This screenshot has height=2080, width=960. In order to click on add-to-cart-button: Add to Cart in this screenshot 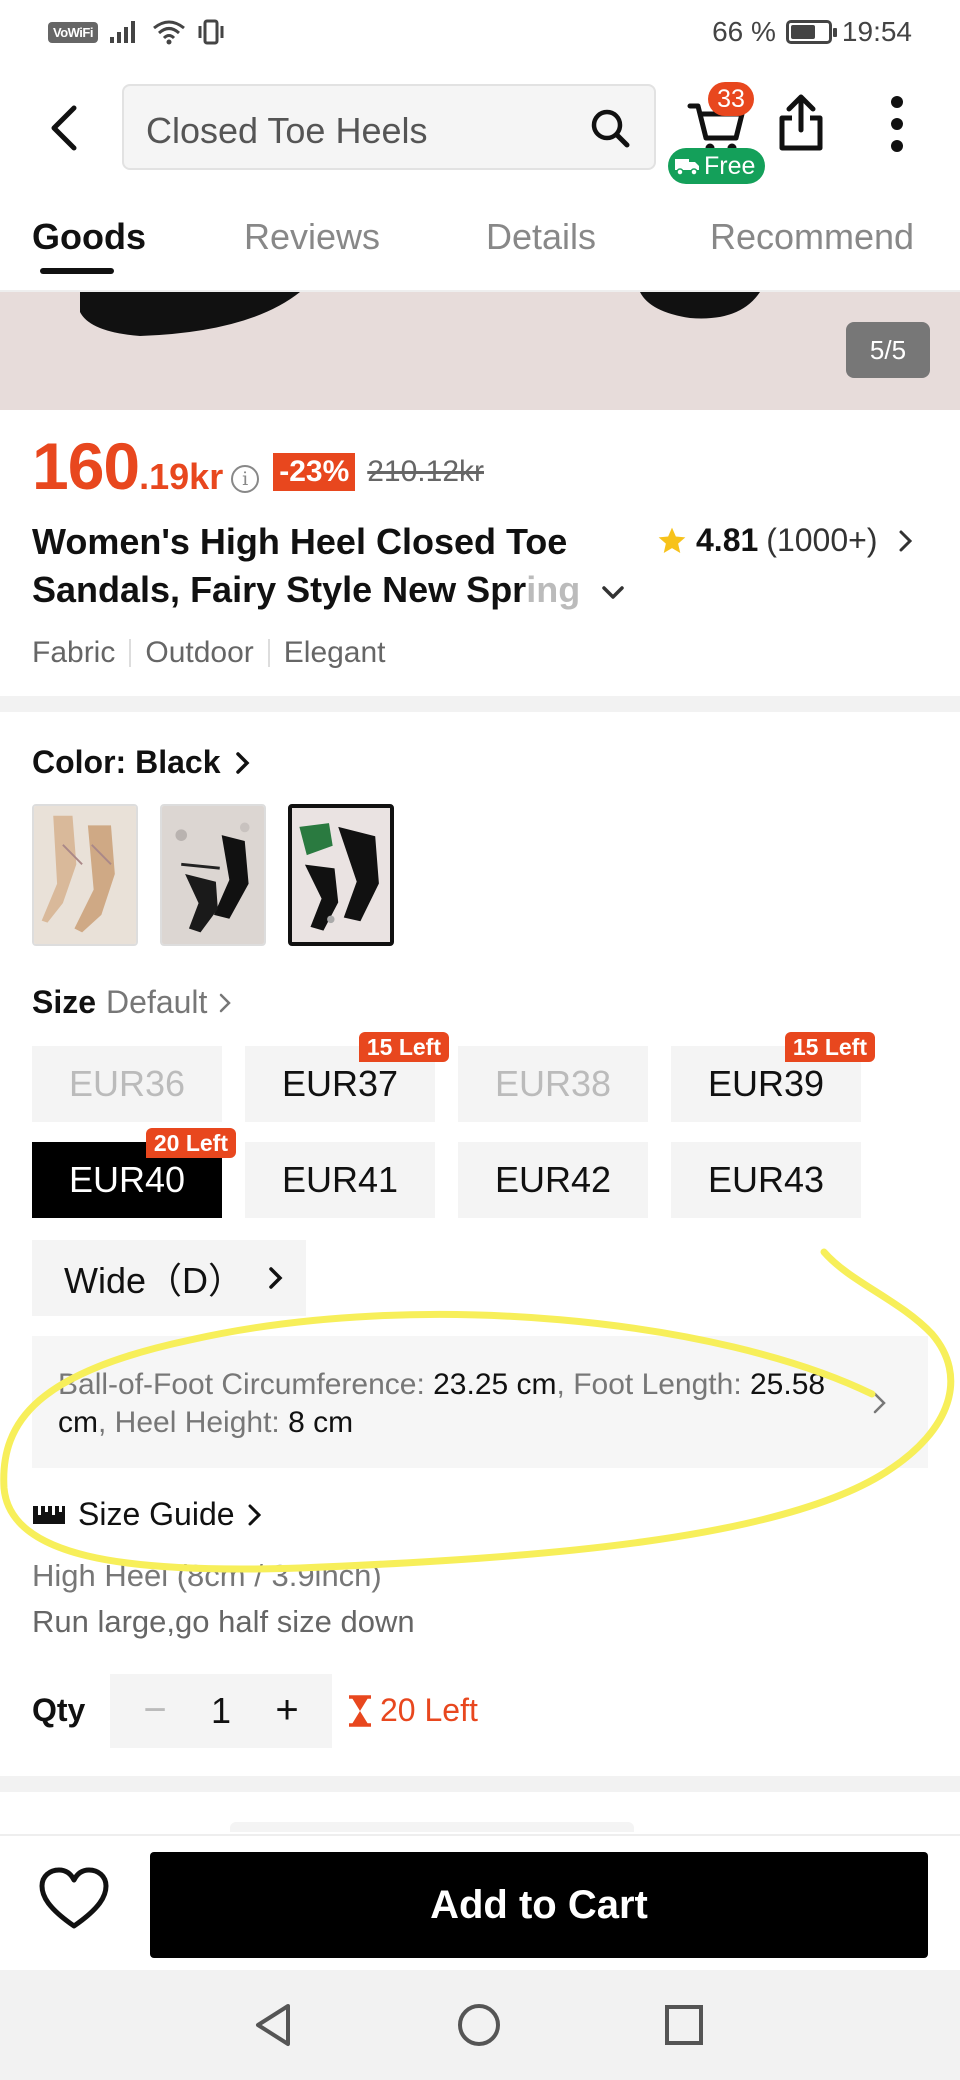, I will do `click(539, 1905)`.